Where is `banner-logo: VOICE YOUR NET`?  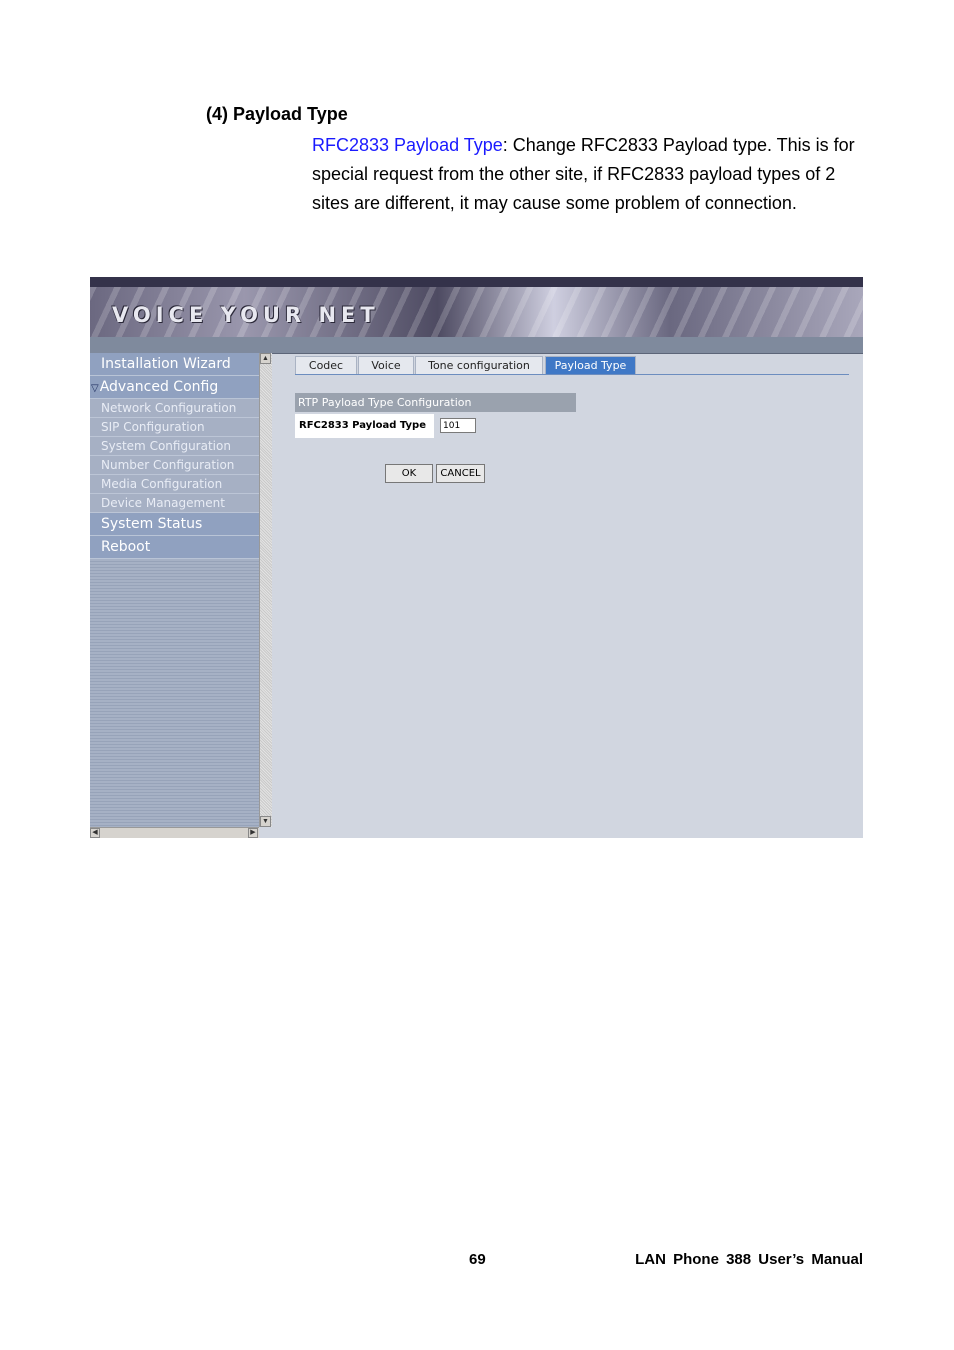
banner-logo: VOICE YOUR NET is located at coordinates (246, 315).